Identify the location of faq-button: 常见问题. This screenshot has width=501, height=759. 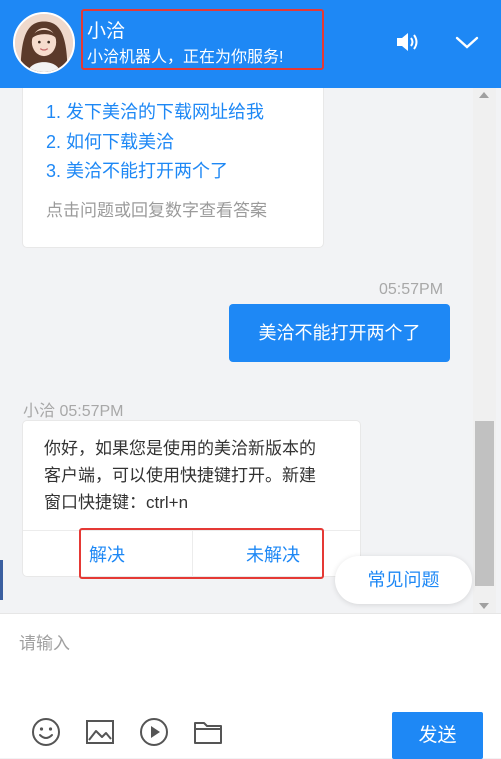
(403, 580).